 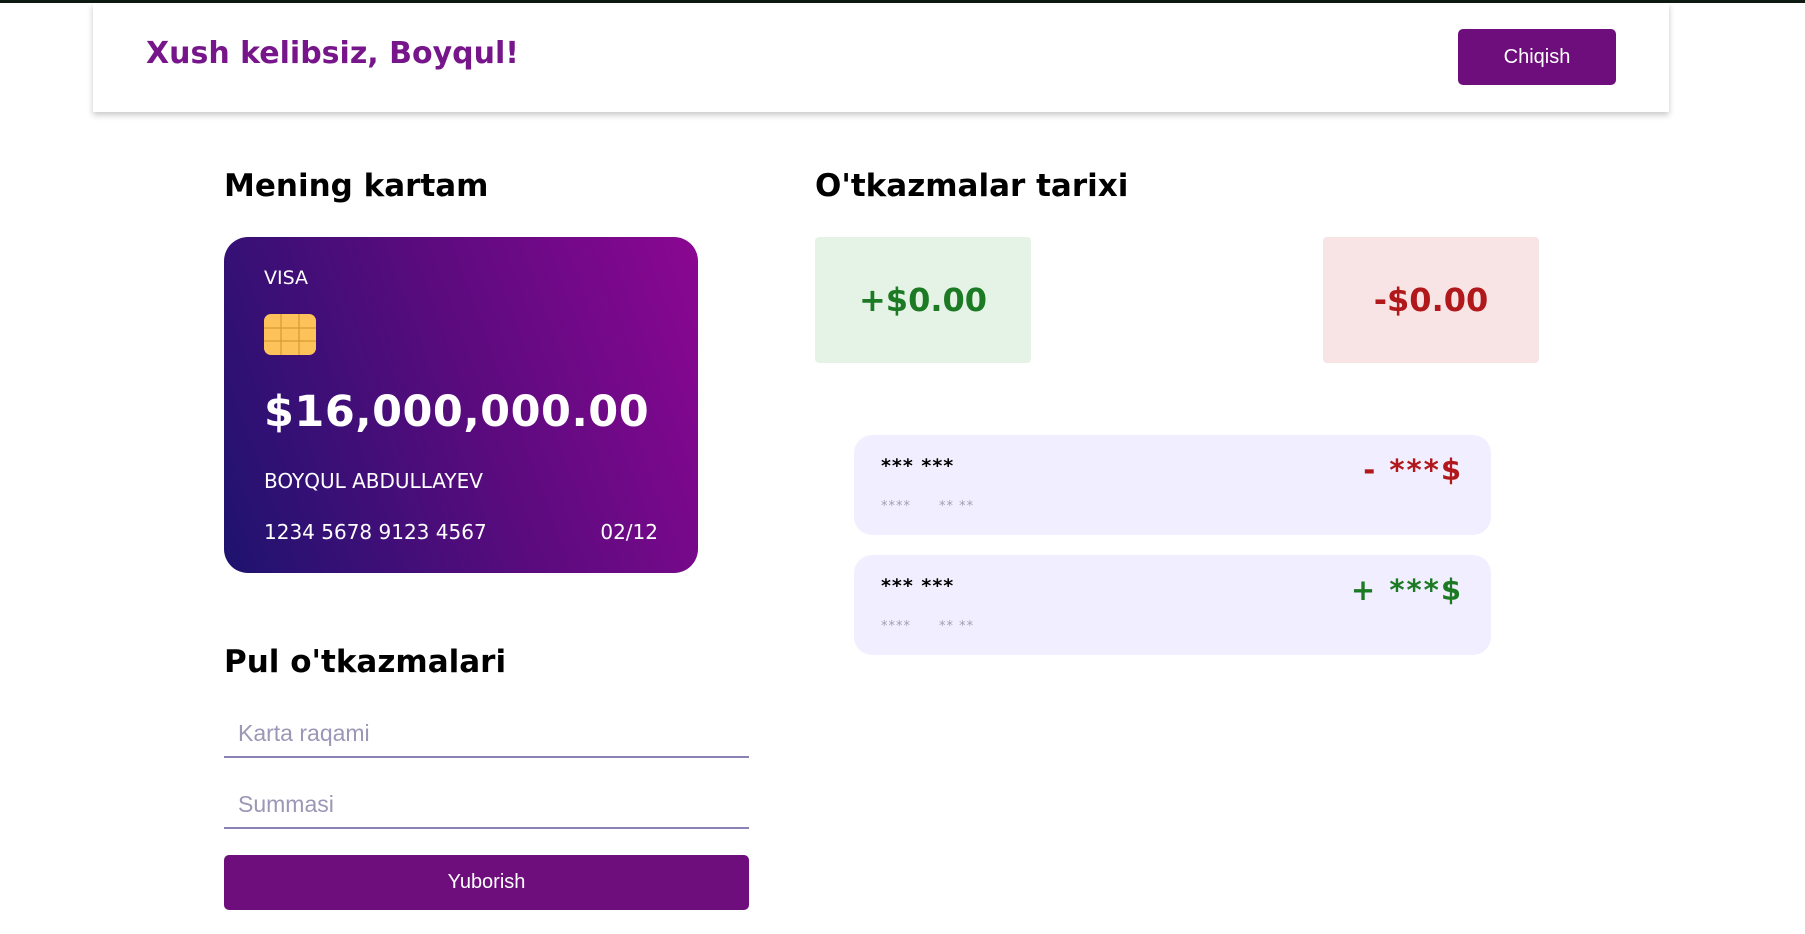 What do you see at coordinates (1413, 470) in the screenshot?
I see `transaction-amount: - ***$` at bounding box center [1413, 470].